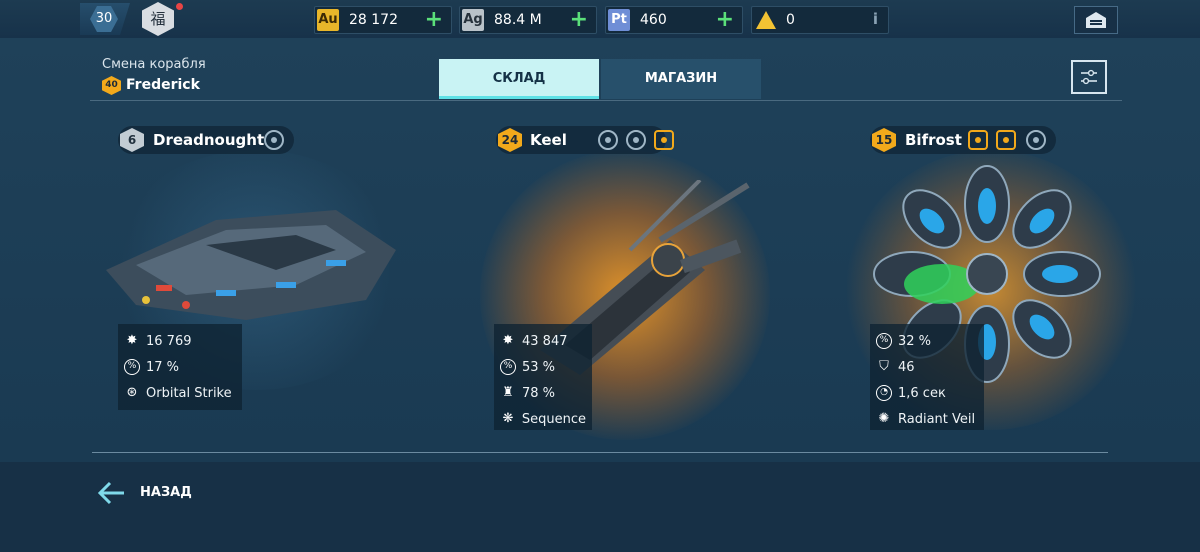 The image size is (1200, 552). What do you see at coordinates (606, 100) in the screenshot?
I see `header-divider` at bounding box center [606, 100].